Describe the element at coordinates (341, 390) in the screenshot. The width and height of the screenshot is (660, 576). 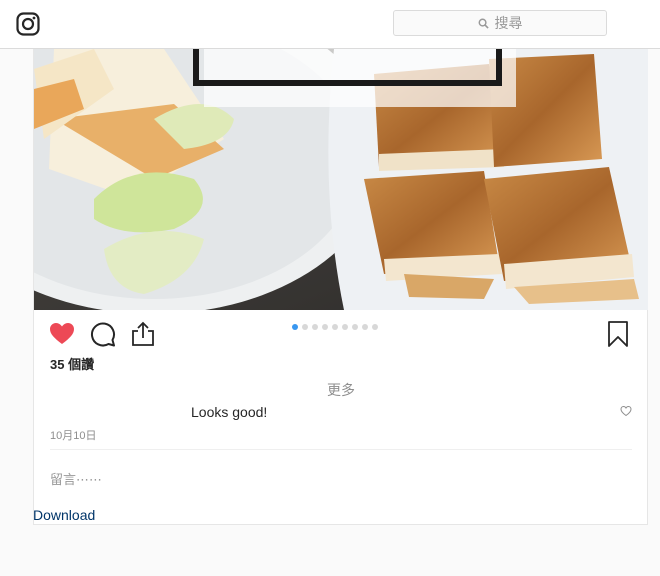
I see `more-comments-link: 更多` at that location.